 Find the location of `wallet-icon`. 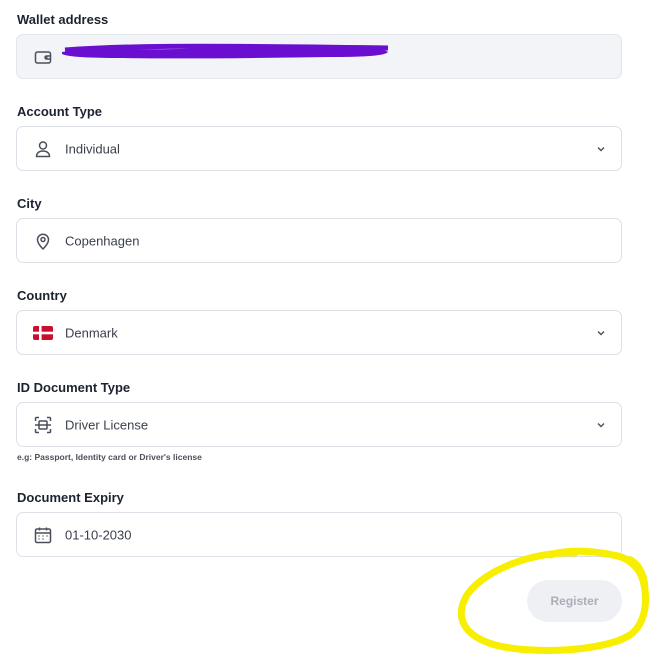

wallet-icon is located at coordinates (43, 57).